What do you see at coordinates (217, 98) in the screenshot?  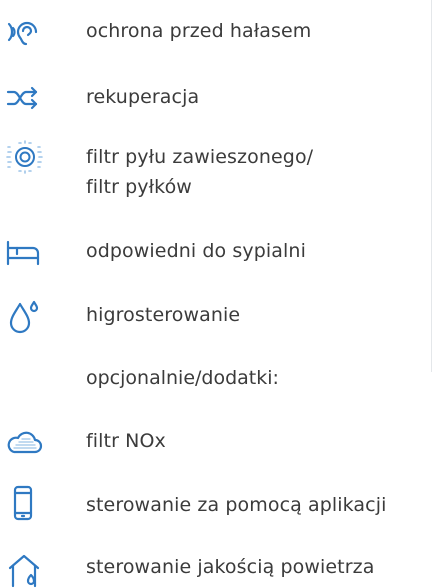 I see `feature-item-recuperation: rekuperacja` at bounding box center [217, 98].